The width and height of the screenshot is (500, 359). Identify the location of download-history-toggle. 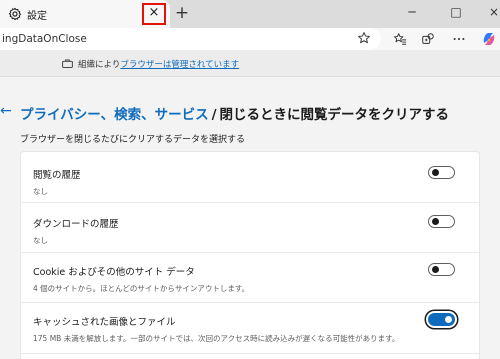
(441, 221).